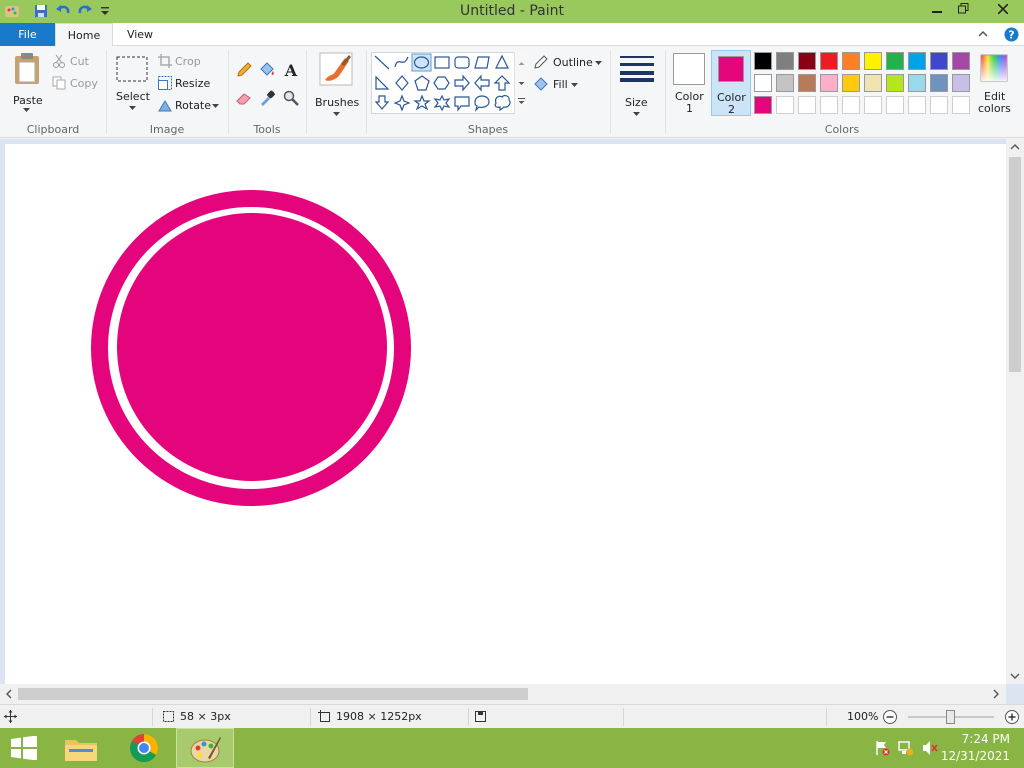 This screenshot has height=768, width=1024. I want to click on edit-colors-button: Edit colors, so click(994, 85).